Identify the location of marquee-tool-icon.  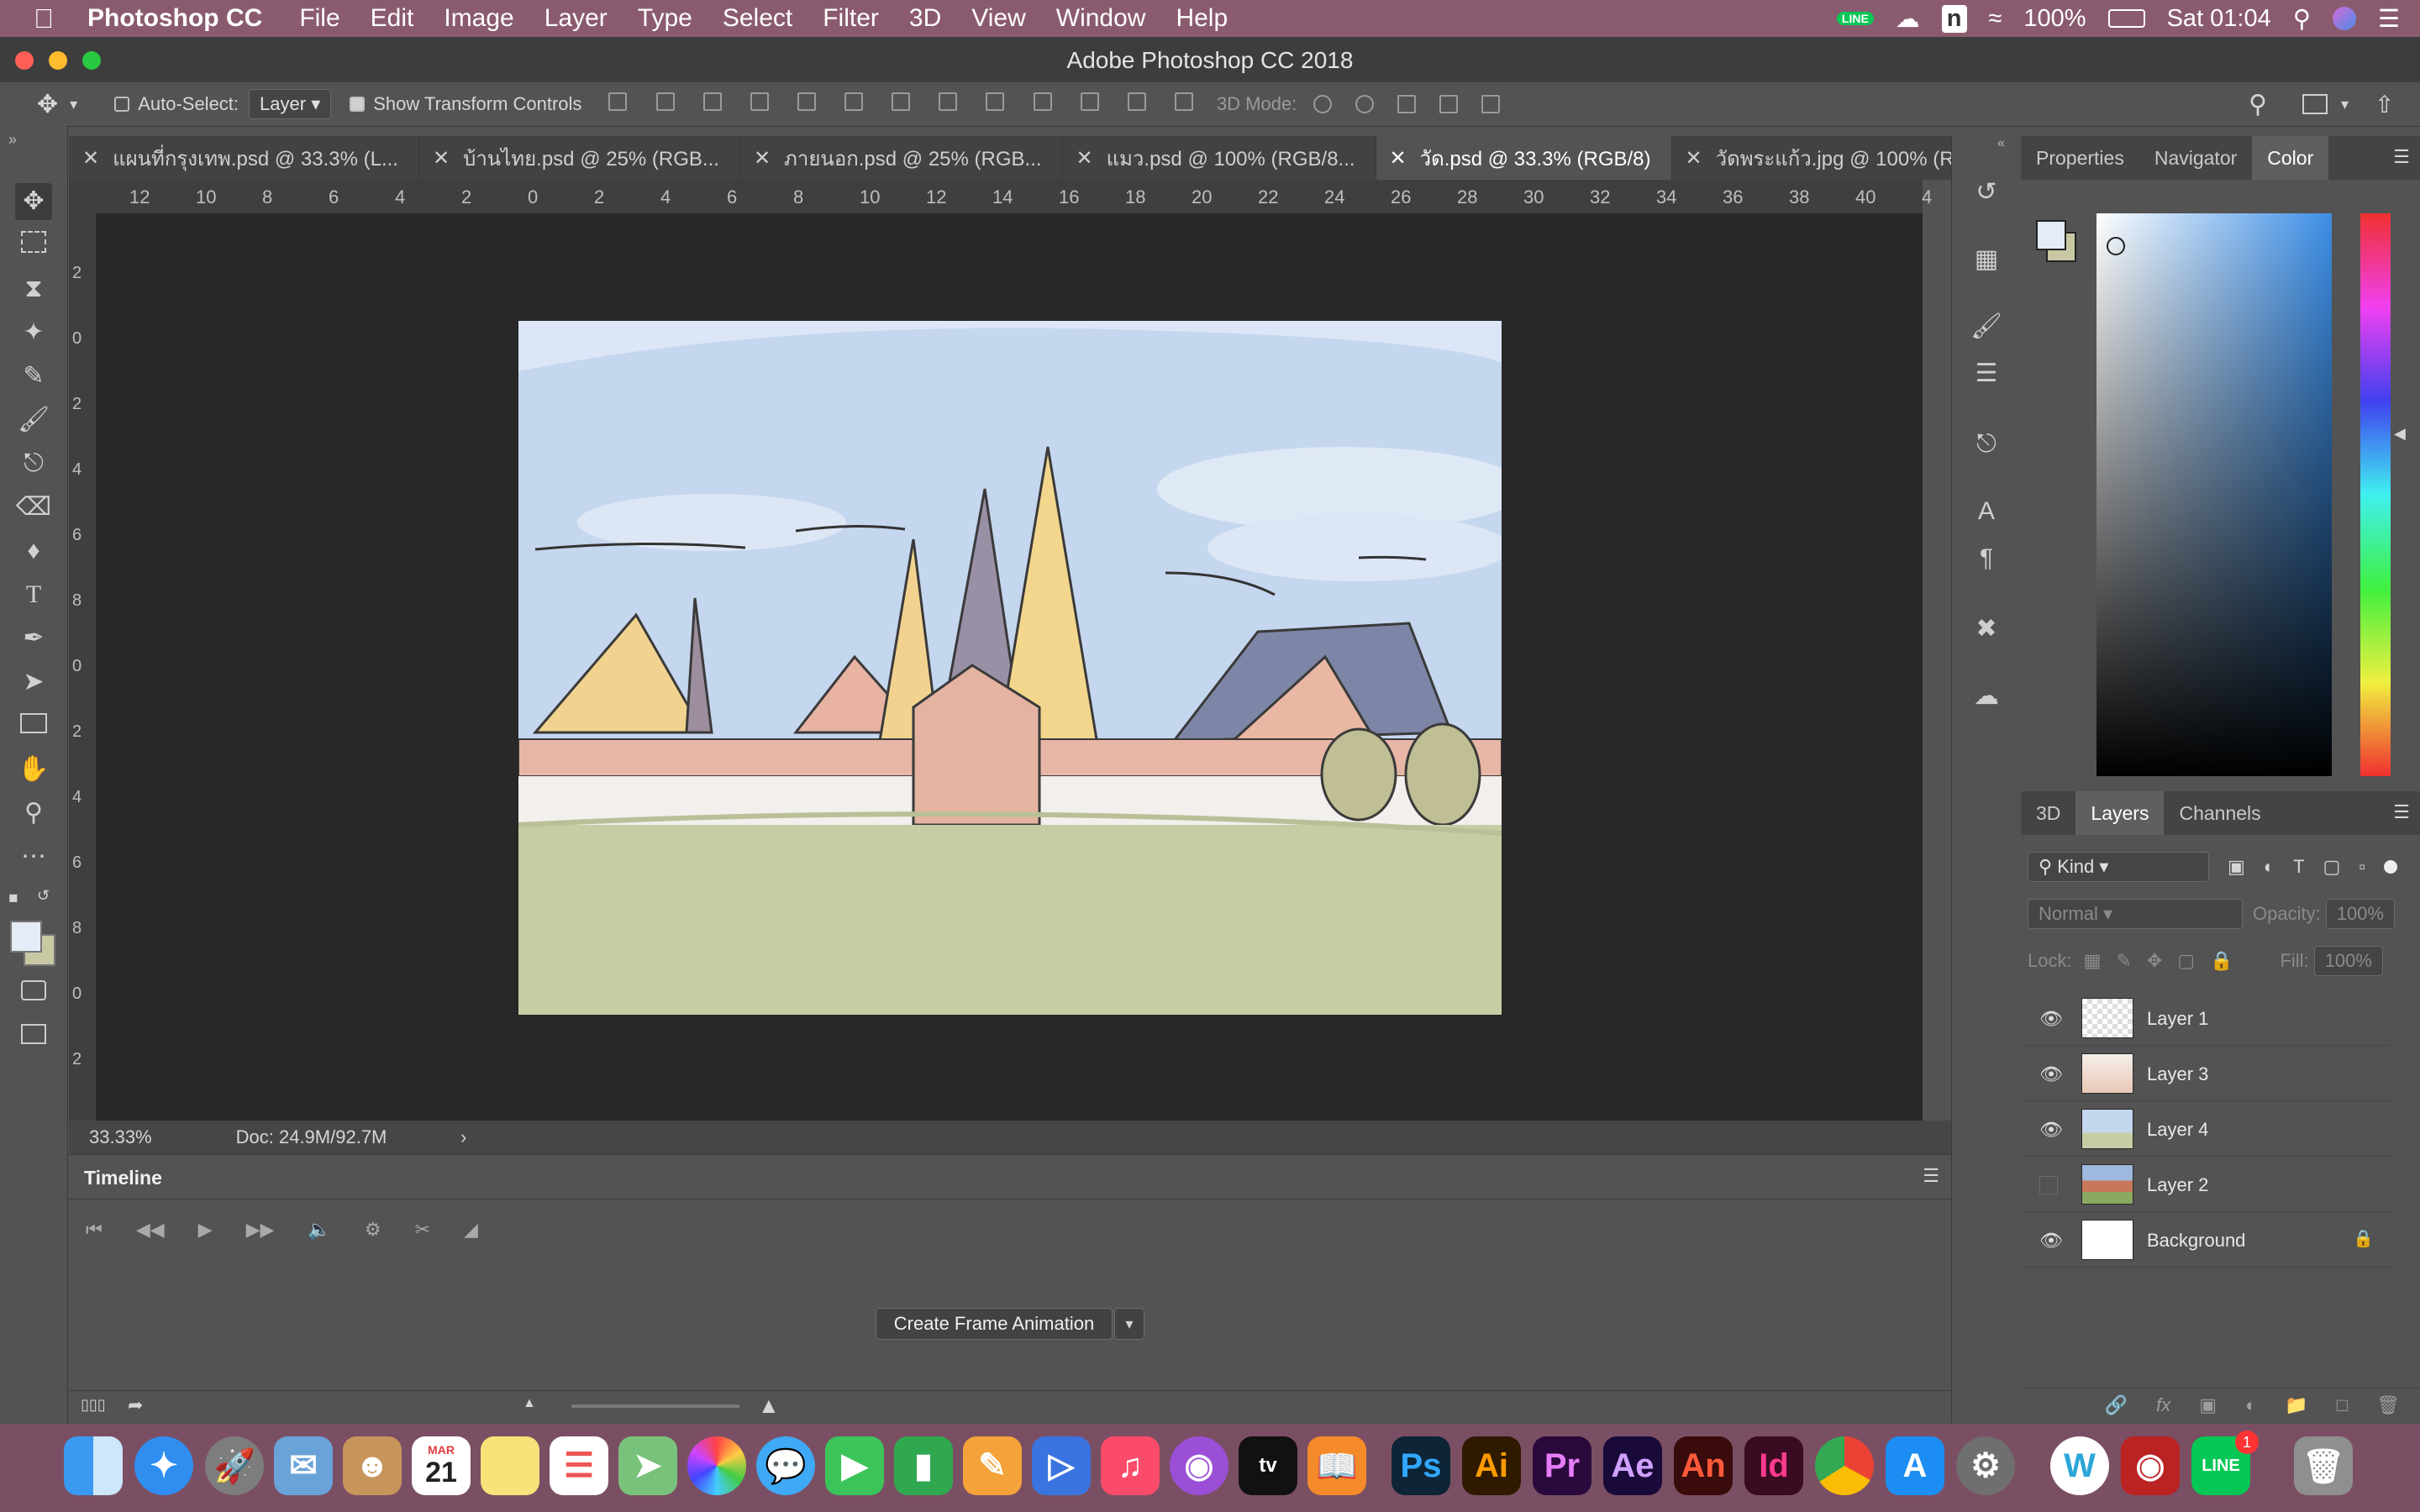
(34, 245).